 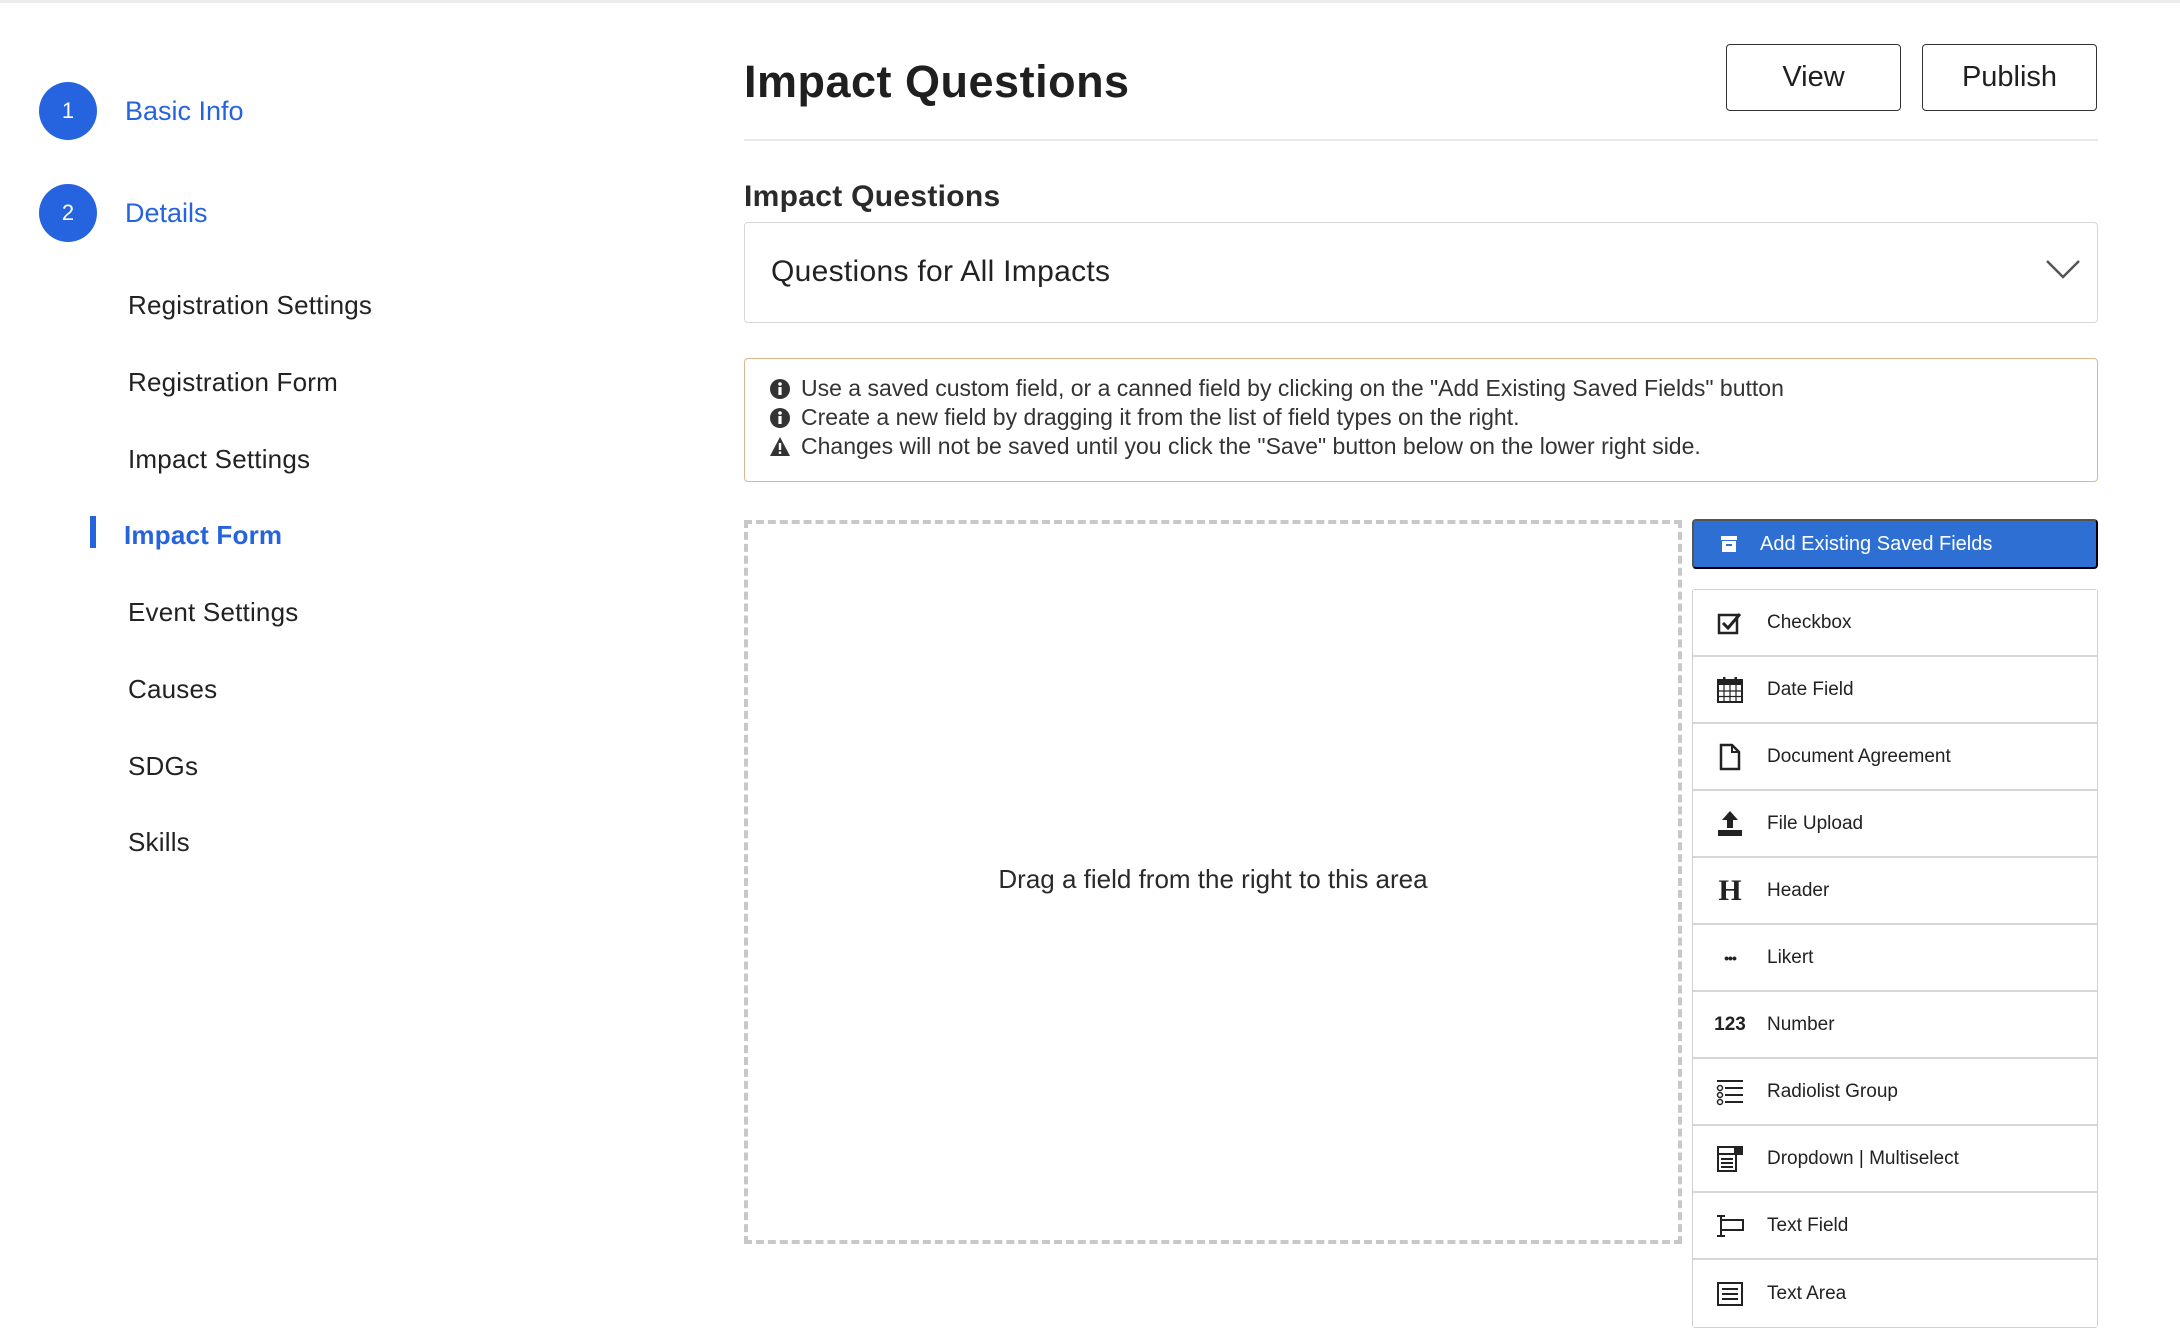 What do you see at coordinates (1813, 77) in the screenshot?
I see `view-button: View` at bounding box center [1813, 77].